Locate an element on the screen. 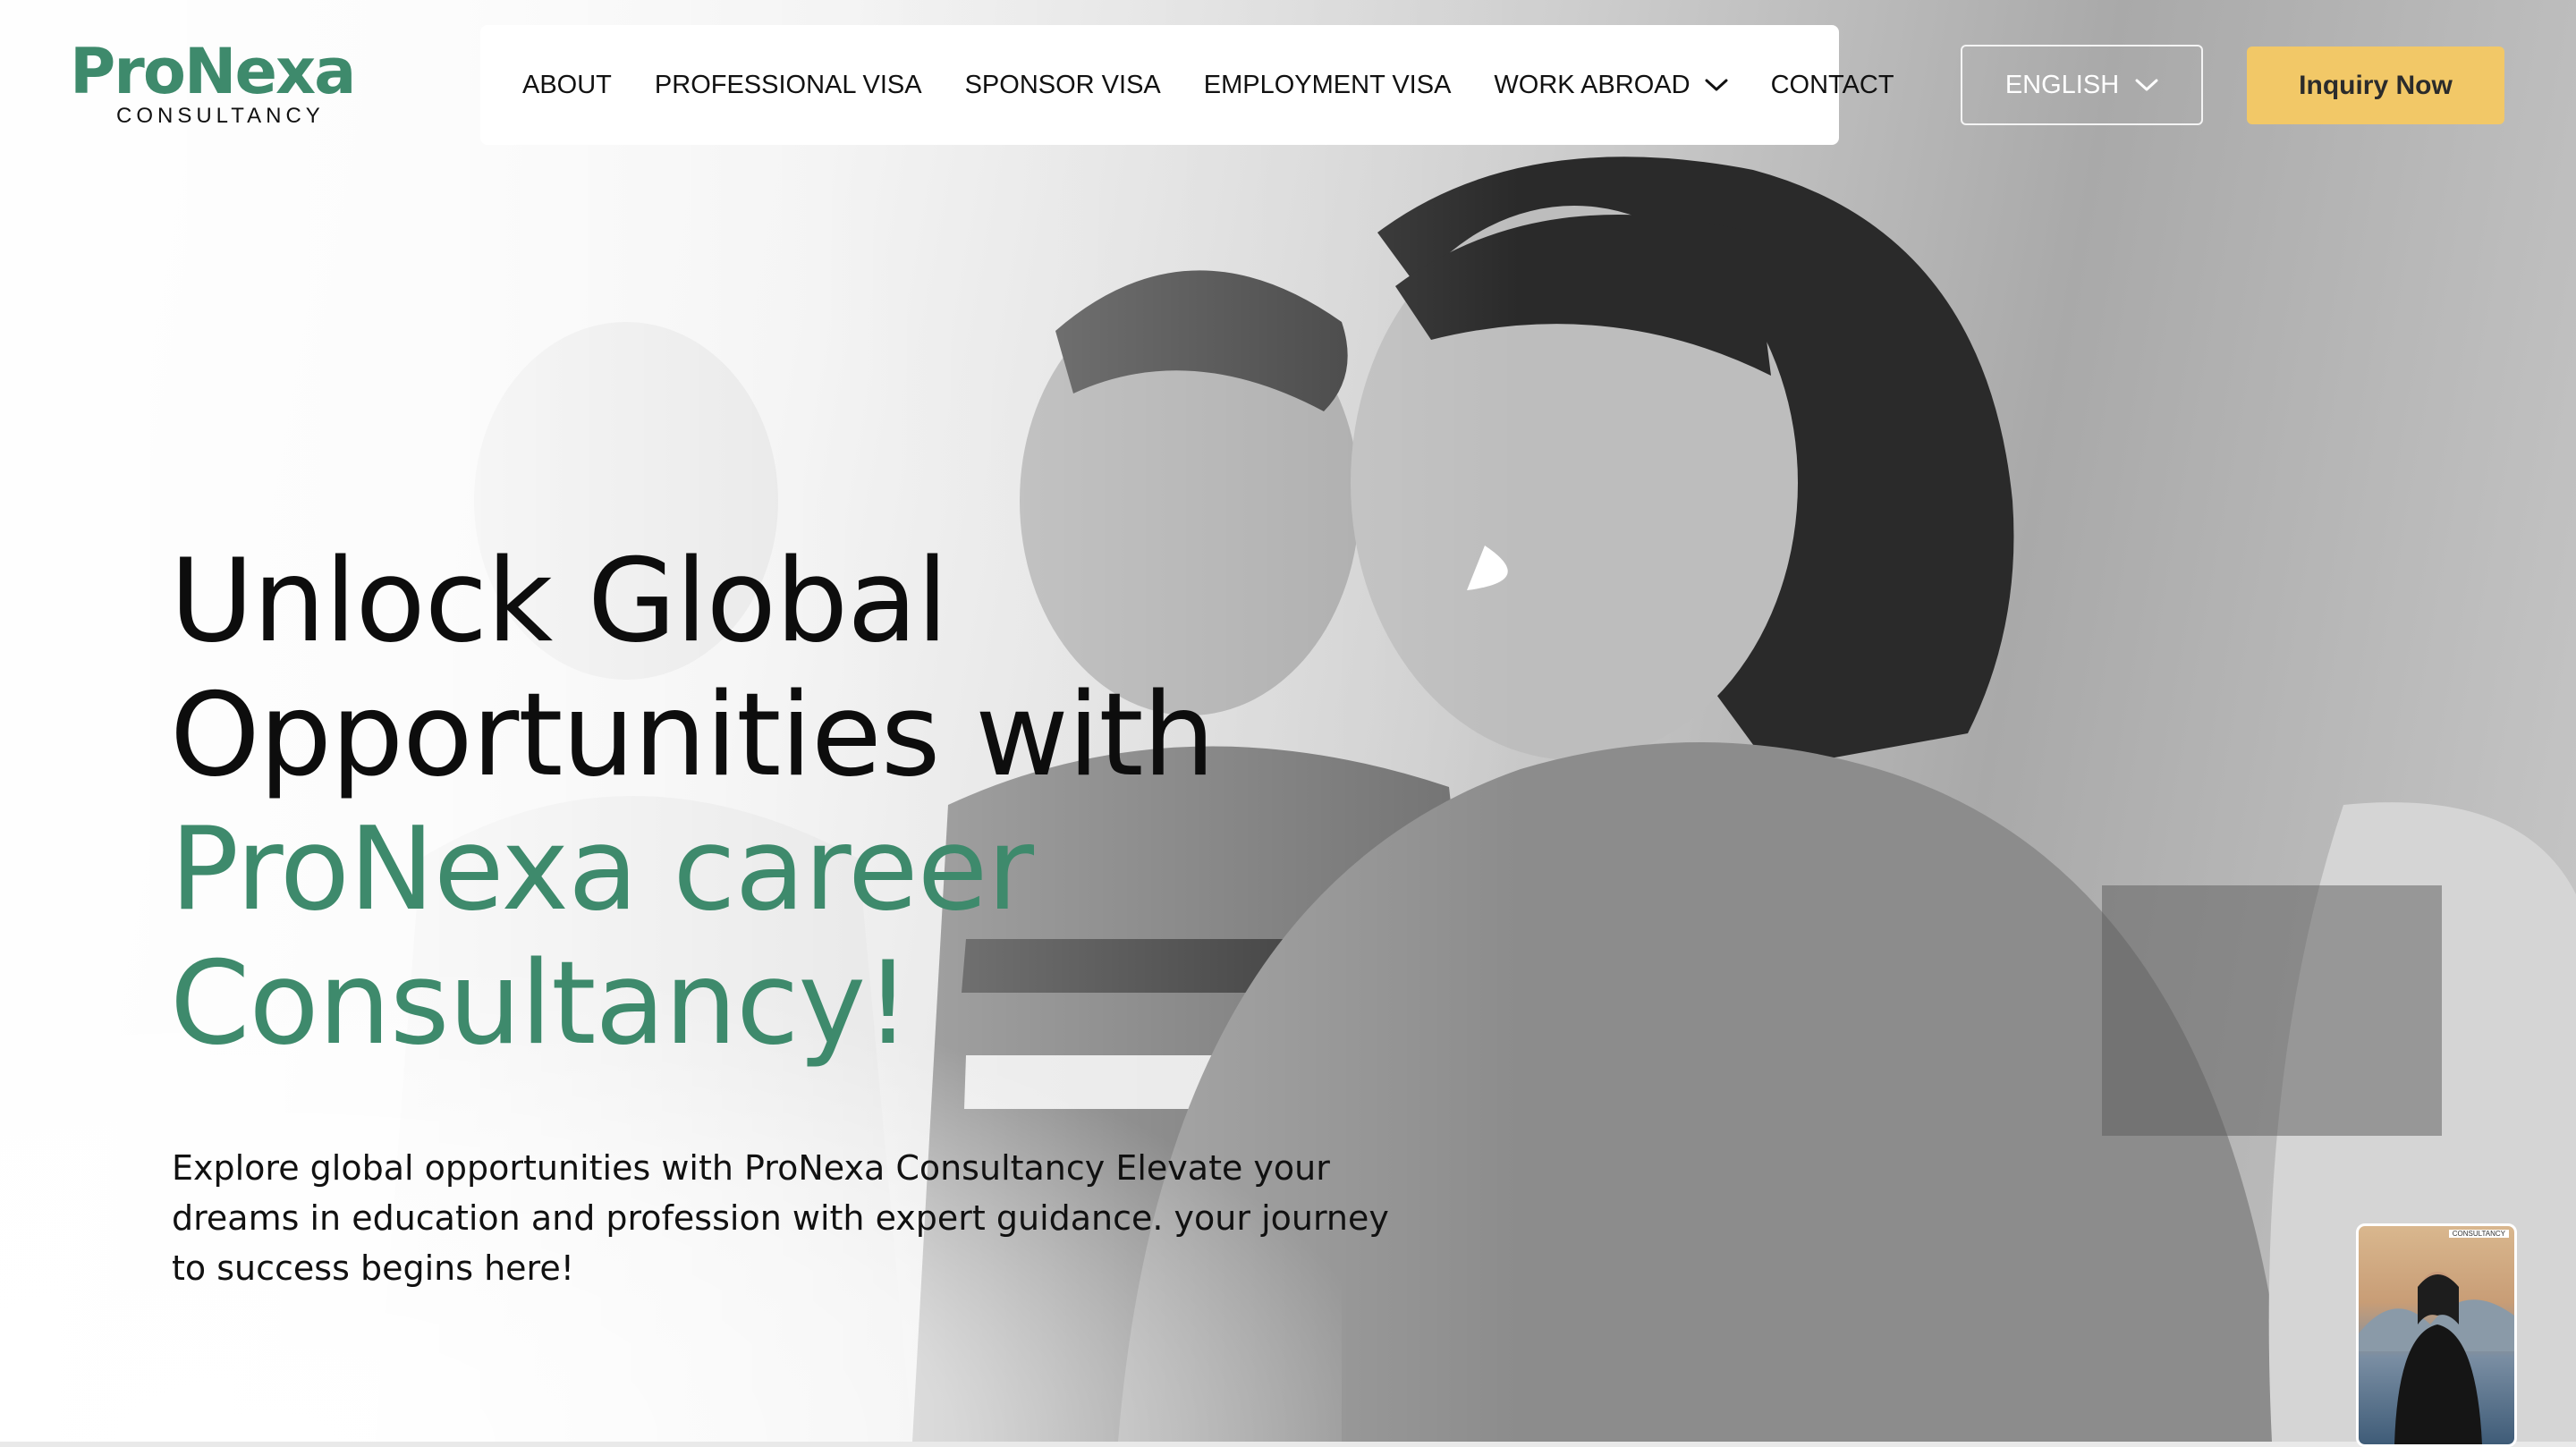 This screenshot has height=1447, width=2576. headline-line-2: Opportunities with is located at coordinates (693, 735).